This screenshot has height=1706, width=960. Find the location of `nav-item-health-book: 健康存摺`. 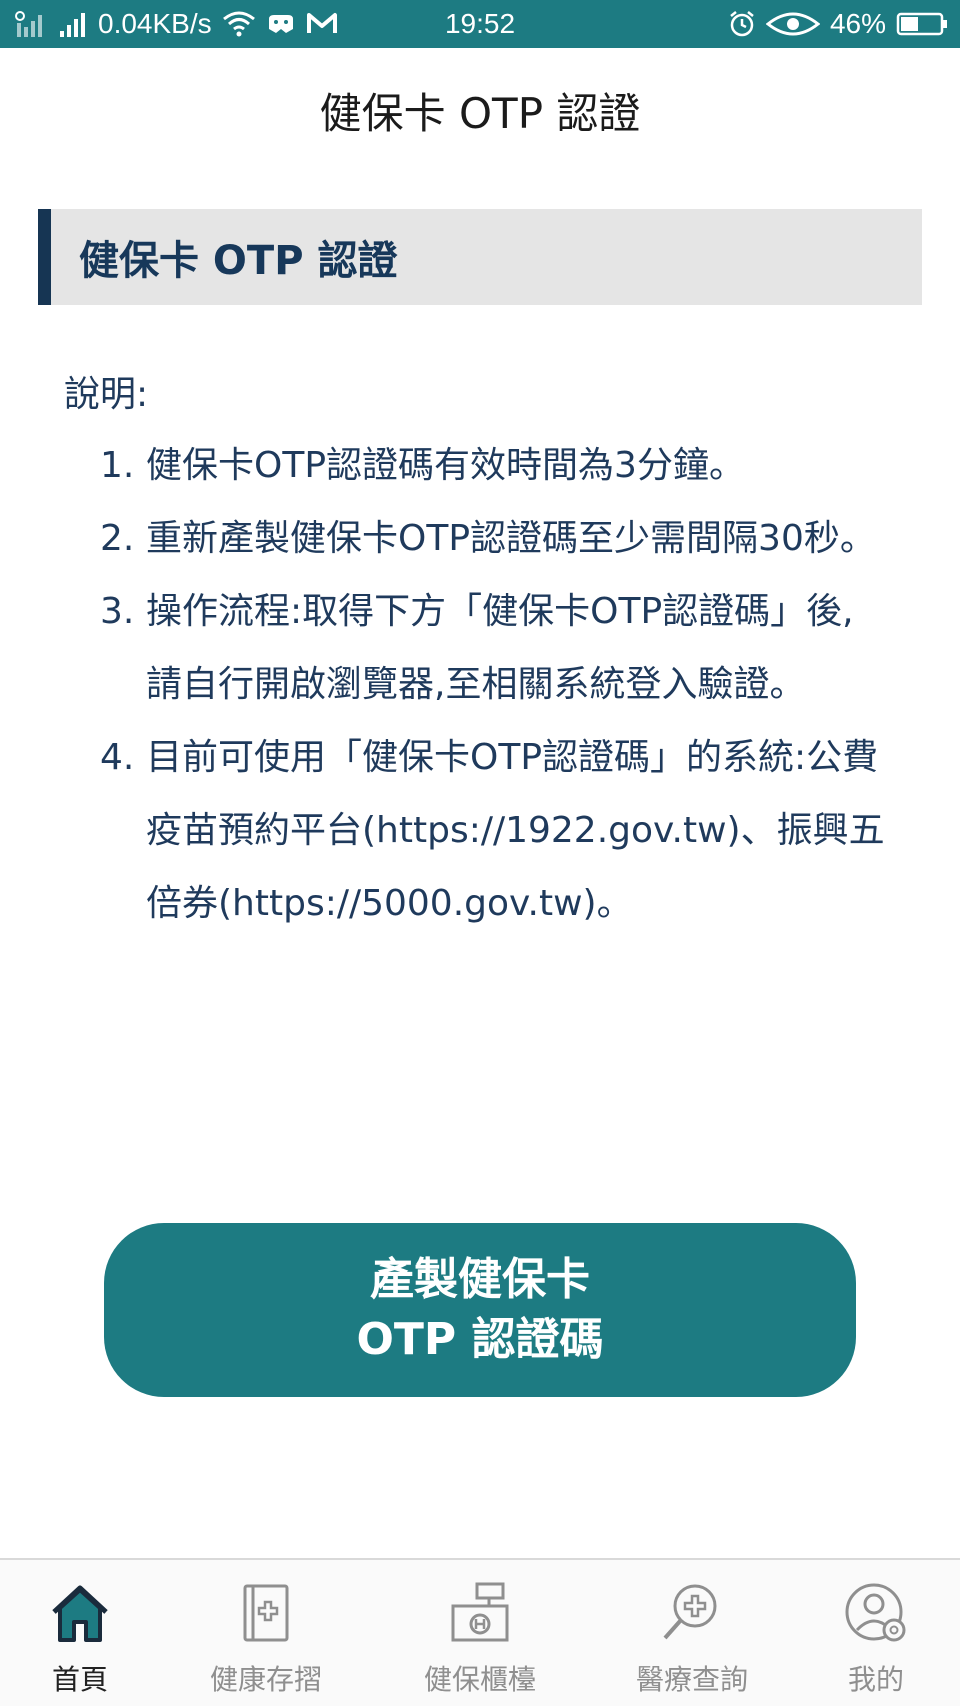

nav-item-health-book: 健康存摺 is located at coordinates (266, 1633).